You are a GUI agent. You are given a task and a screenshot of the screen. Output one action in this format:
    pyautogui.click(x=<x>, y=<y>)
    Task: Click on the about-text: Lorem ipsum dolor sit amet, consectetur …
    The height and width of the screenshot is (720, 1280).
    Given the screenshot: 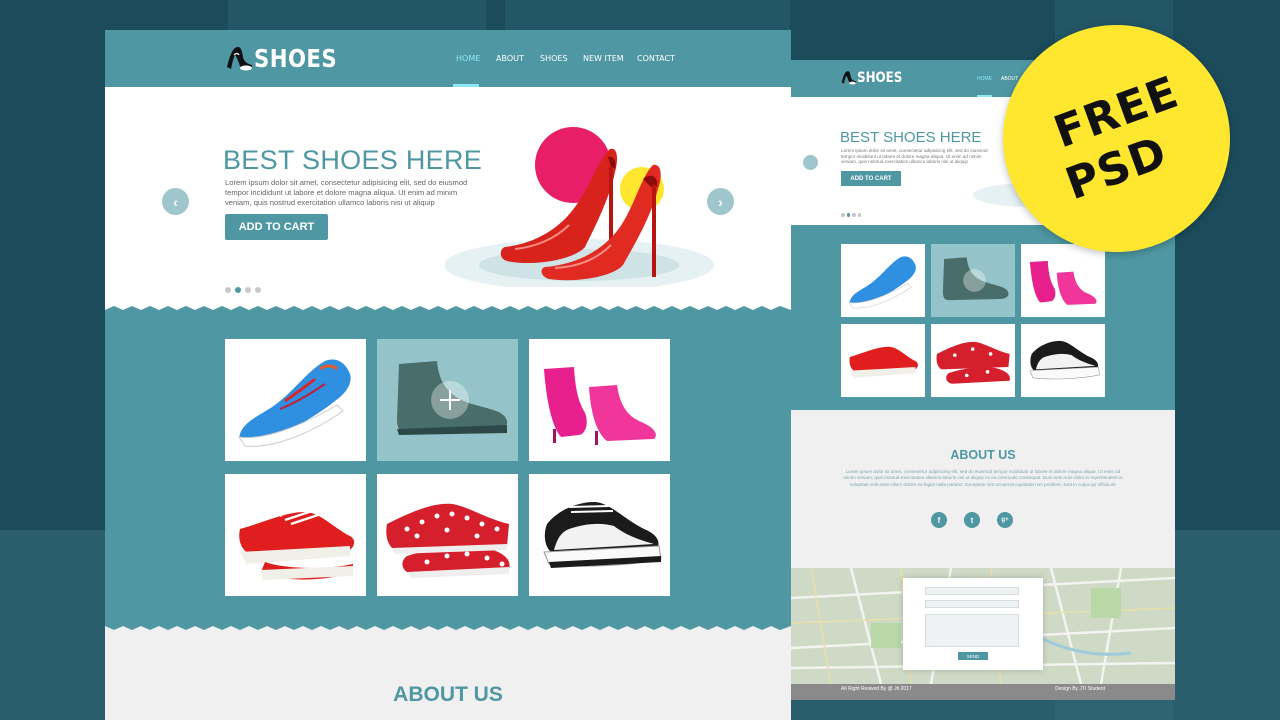 What is the action you would take?
    pyautogui.click(x=983, y=478)
    